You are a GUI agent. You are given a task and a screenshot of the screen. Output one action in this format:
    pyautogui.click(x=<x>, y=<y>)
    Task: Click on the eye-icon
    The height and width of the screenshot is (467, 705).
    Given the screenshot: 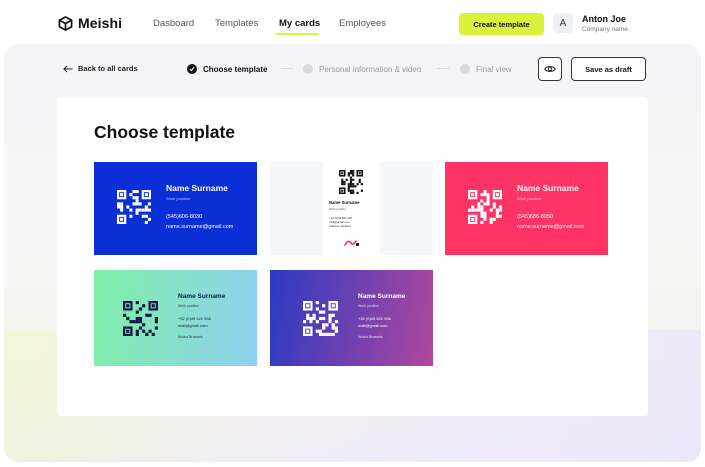 What is the action you would take?
    pyautogui.click(x=550, y=69)
    